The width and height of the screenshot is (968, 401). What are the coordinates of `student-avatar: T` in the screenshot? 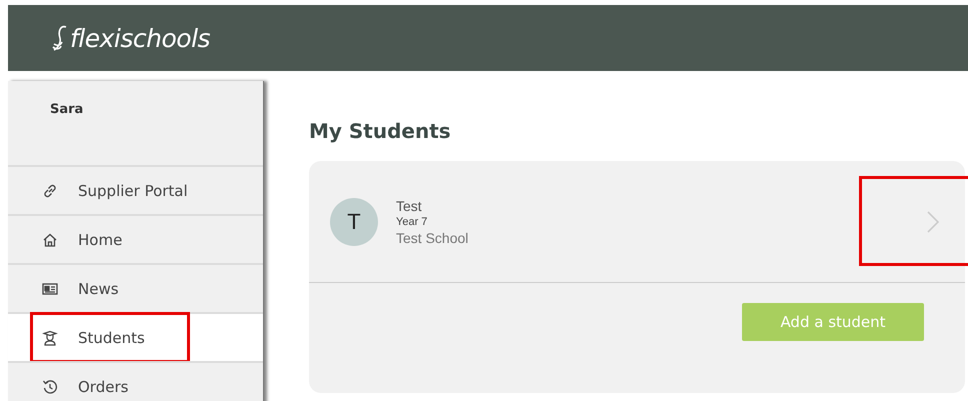 It's located at (354, 222).